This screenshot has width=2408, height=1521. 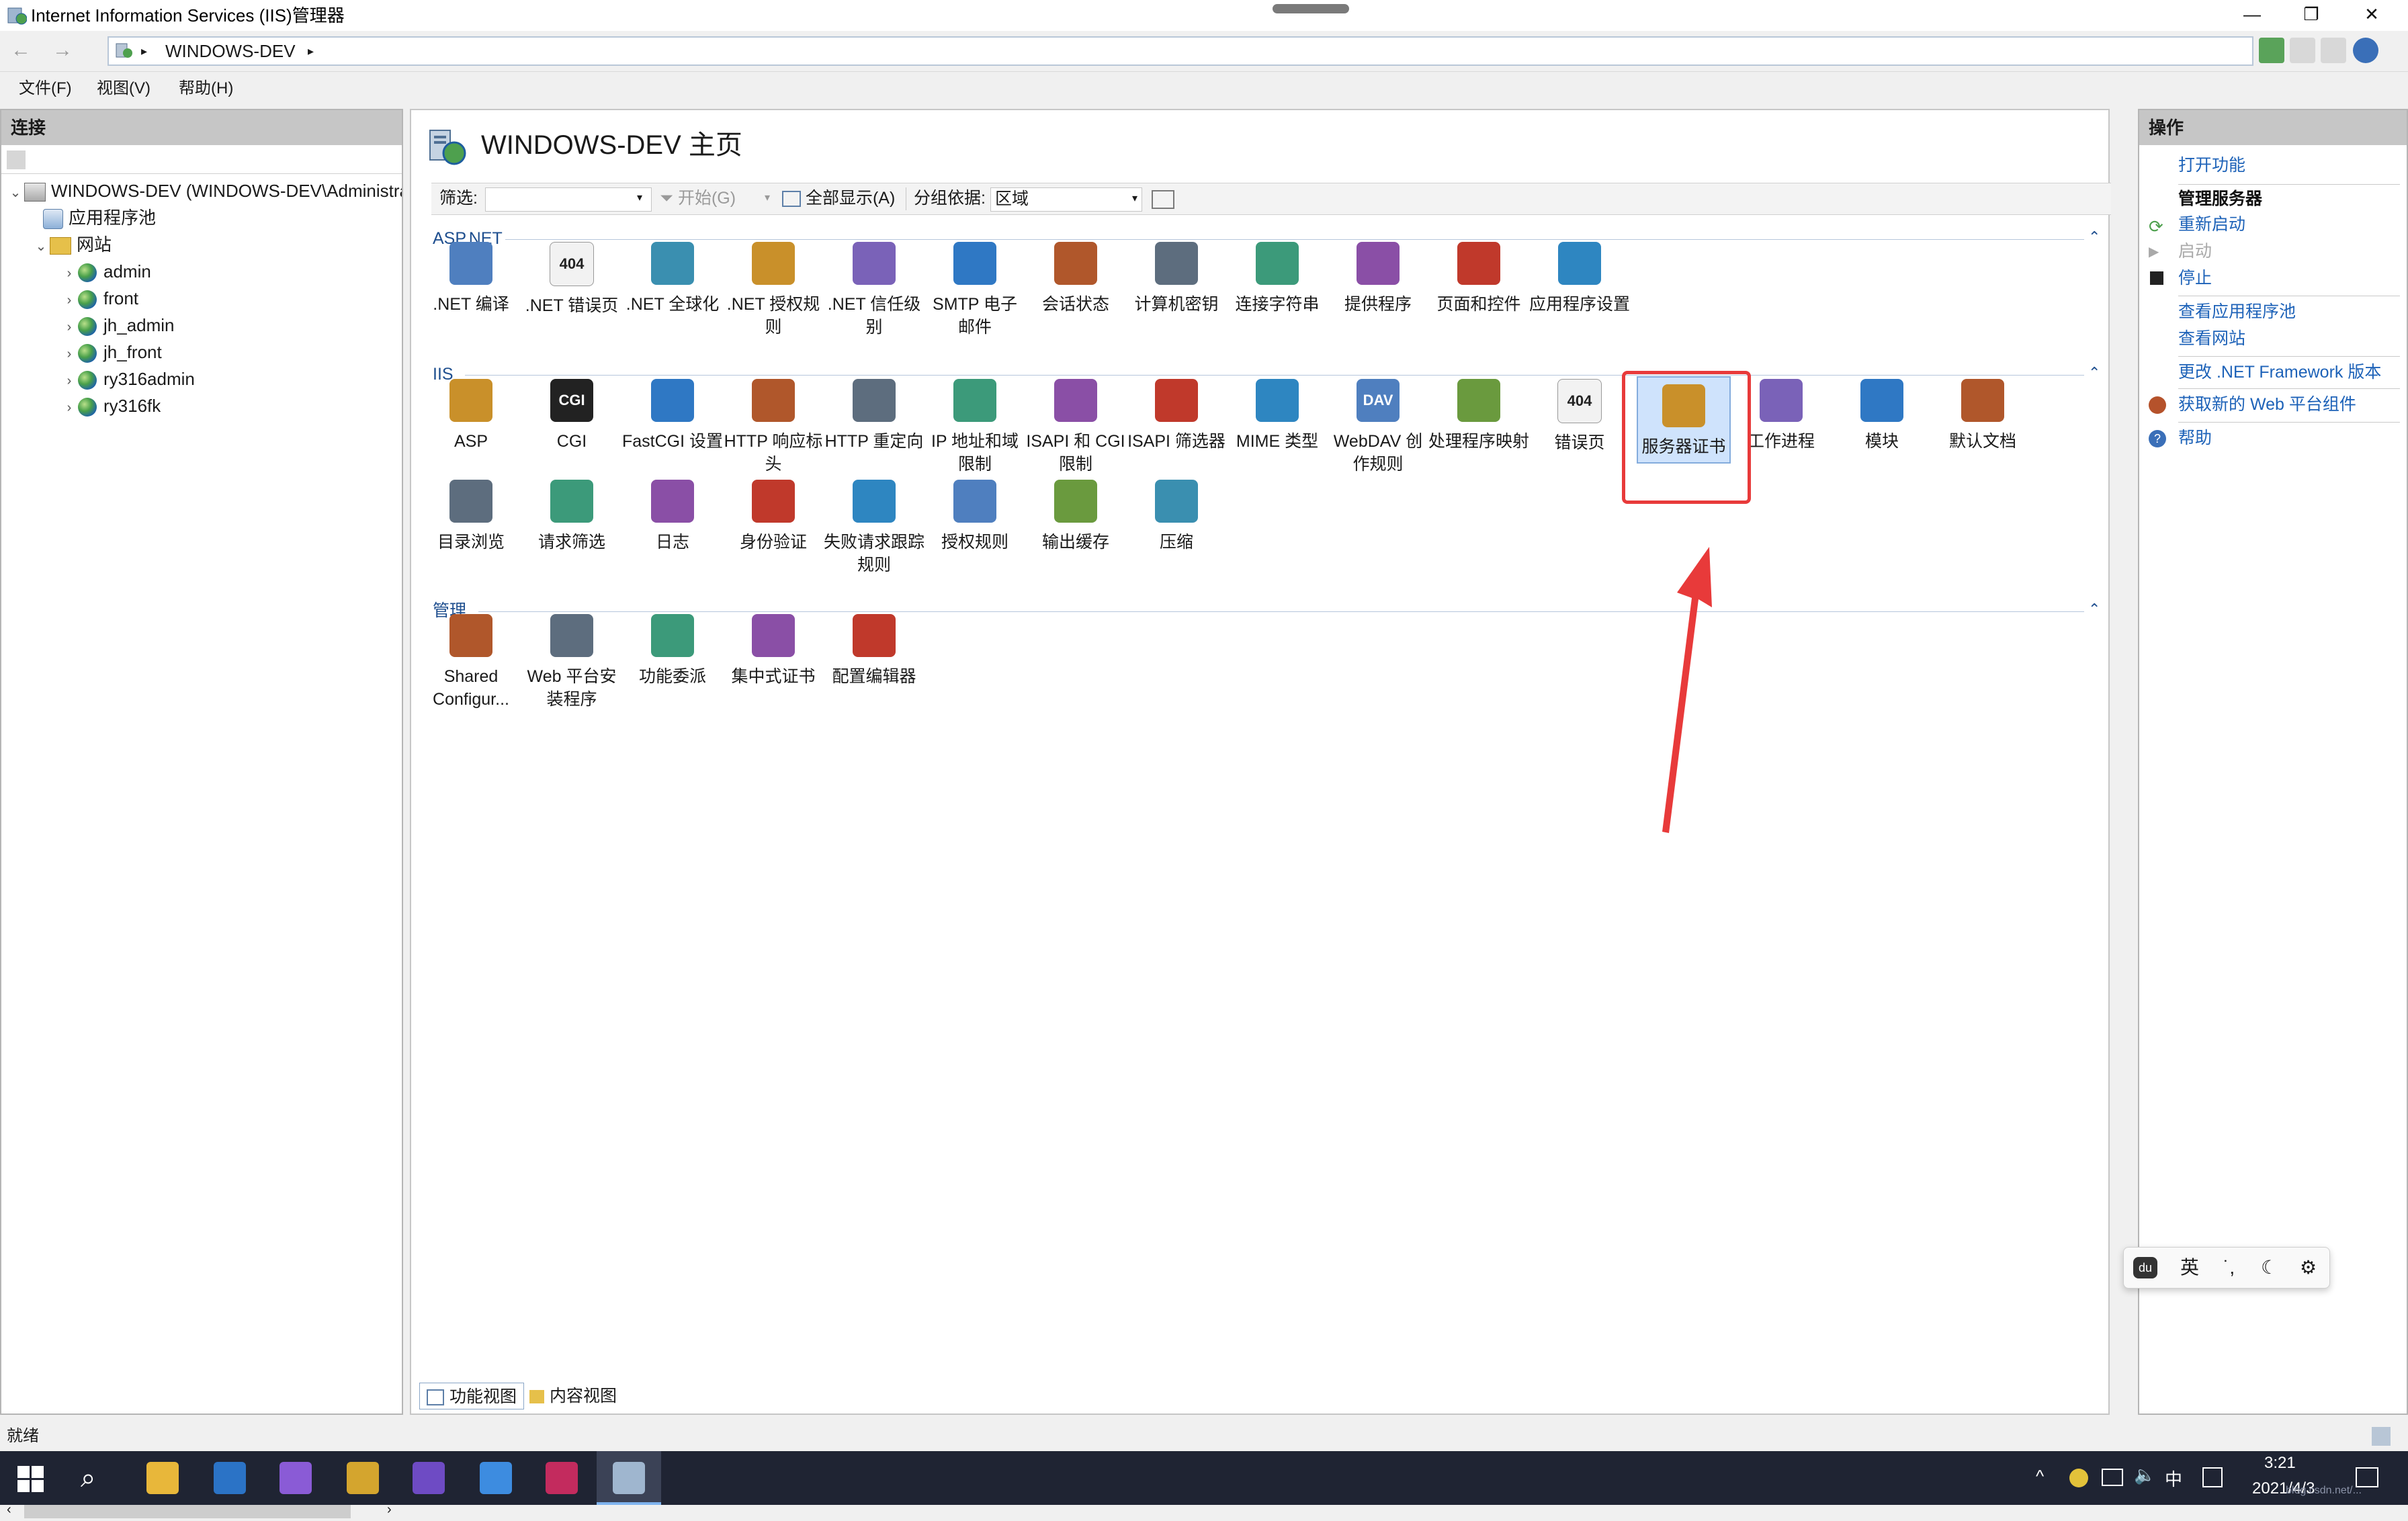 What do you see at coordinates (672, 540) in the screenshot?
I see `feature-tile: 日志` at bounding box center [672, 540].